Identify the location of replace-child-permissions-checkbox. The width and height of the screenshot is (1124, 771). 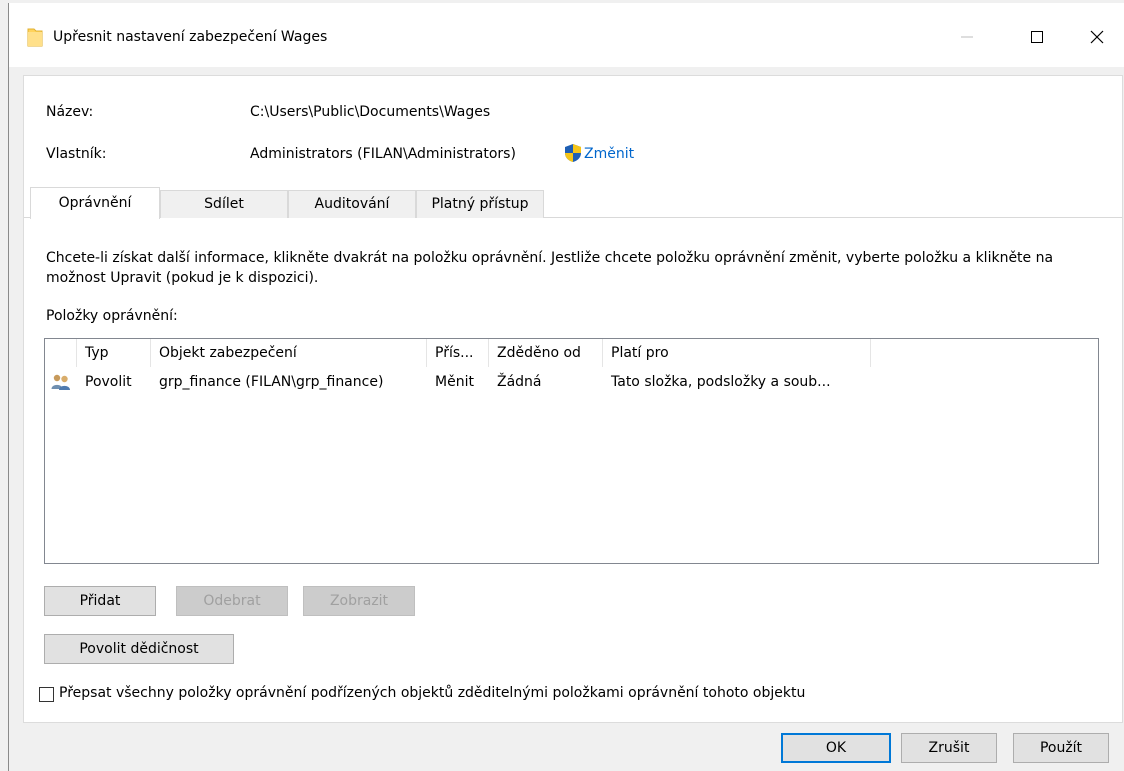
(46, 694).